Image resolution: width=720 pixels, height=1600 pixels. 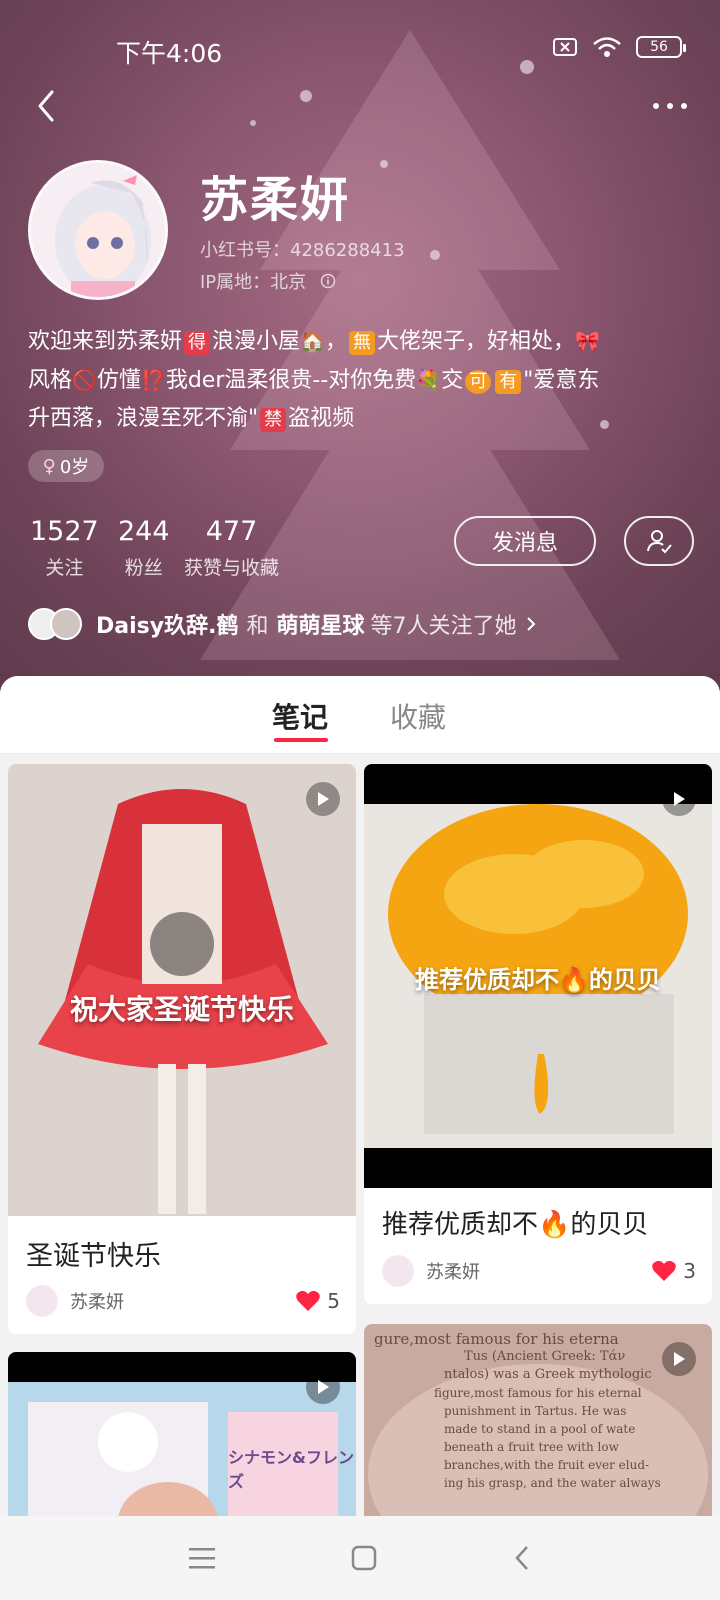 I want to click on cover-text-line: ing his grasp, and the water always, so click(x=552, y=1483).